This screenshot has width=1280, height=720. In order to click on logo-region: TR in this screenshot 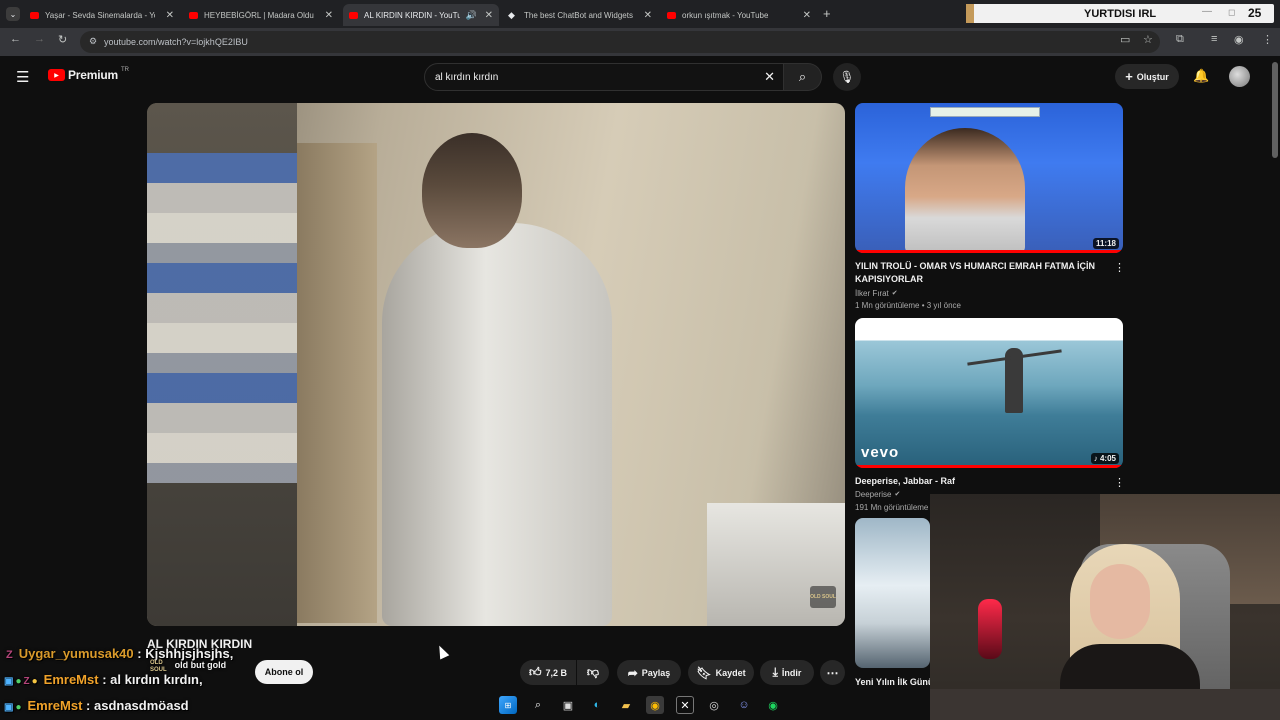, I will do `click(124, 70)`.